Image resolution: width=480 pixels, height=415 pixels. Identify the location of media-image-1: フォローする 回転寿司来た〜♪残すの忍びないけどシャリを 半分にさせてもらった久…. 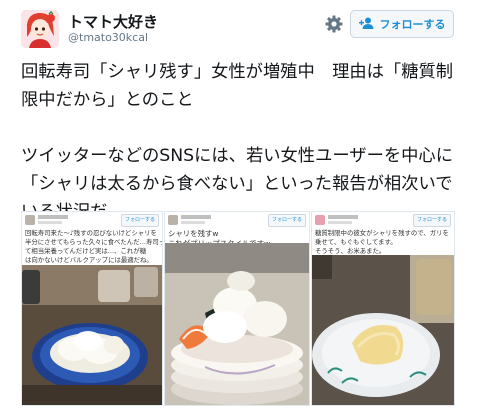
(92, 308).